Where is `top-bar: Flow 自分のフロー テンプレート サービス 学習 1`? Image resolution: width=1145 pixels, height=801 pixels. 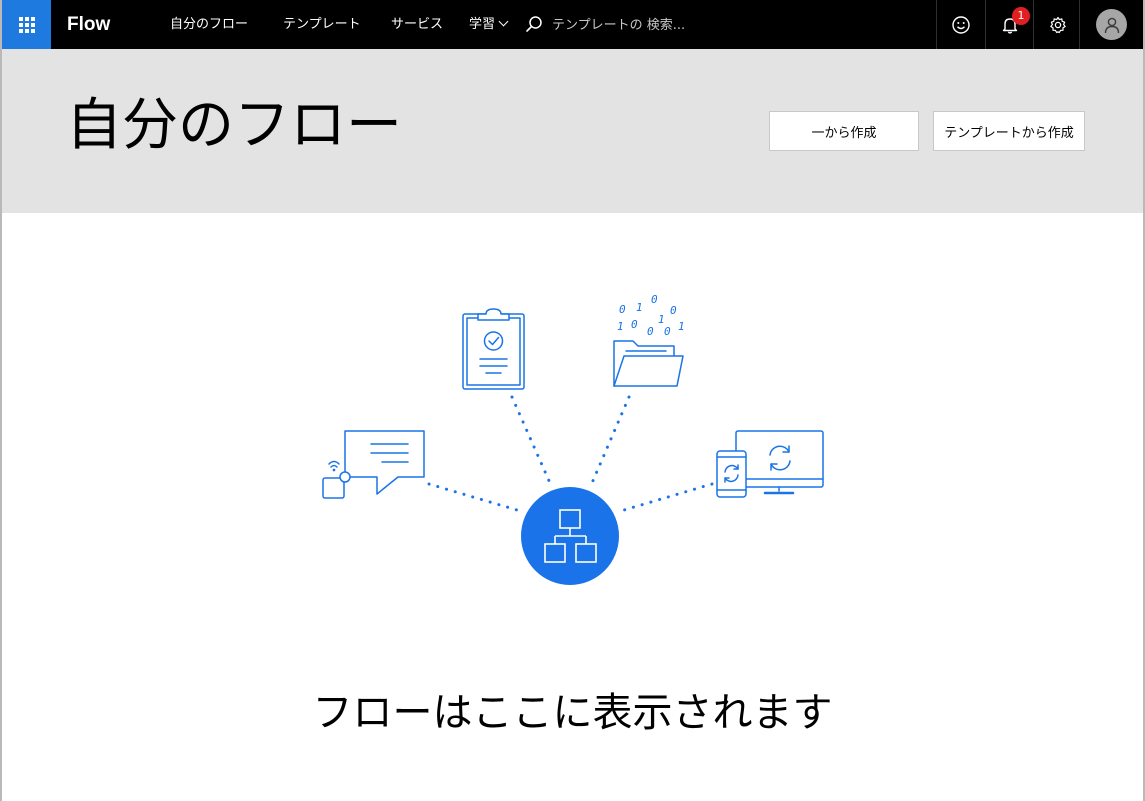 top-bar: Flow 自分のフロー テンプレート サービス 学習 1 is located at coordinates (572, 24).